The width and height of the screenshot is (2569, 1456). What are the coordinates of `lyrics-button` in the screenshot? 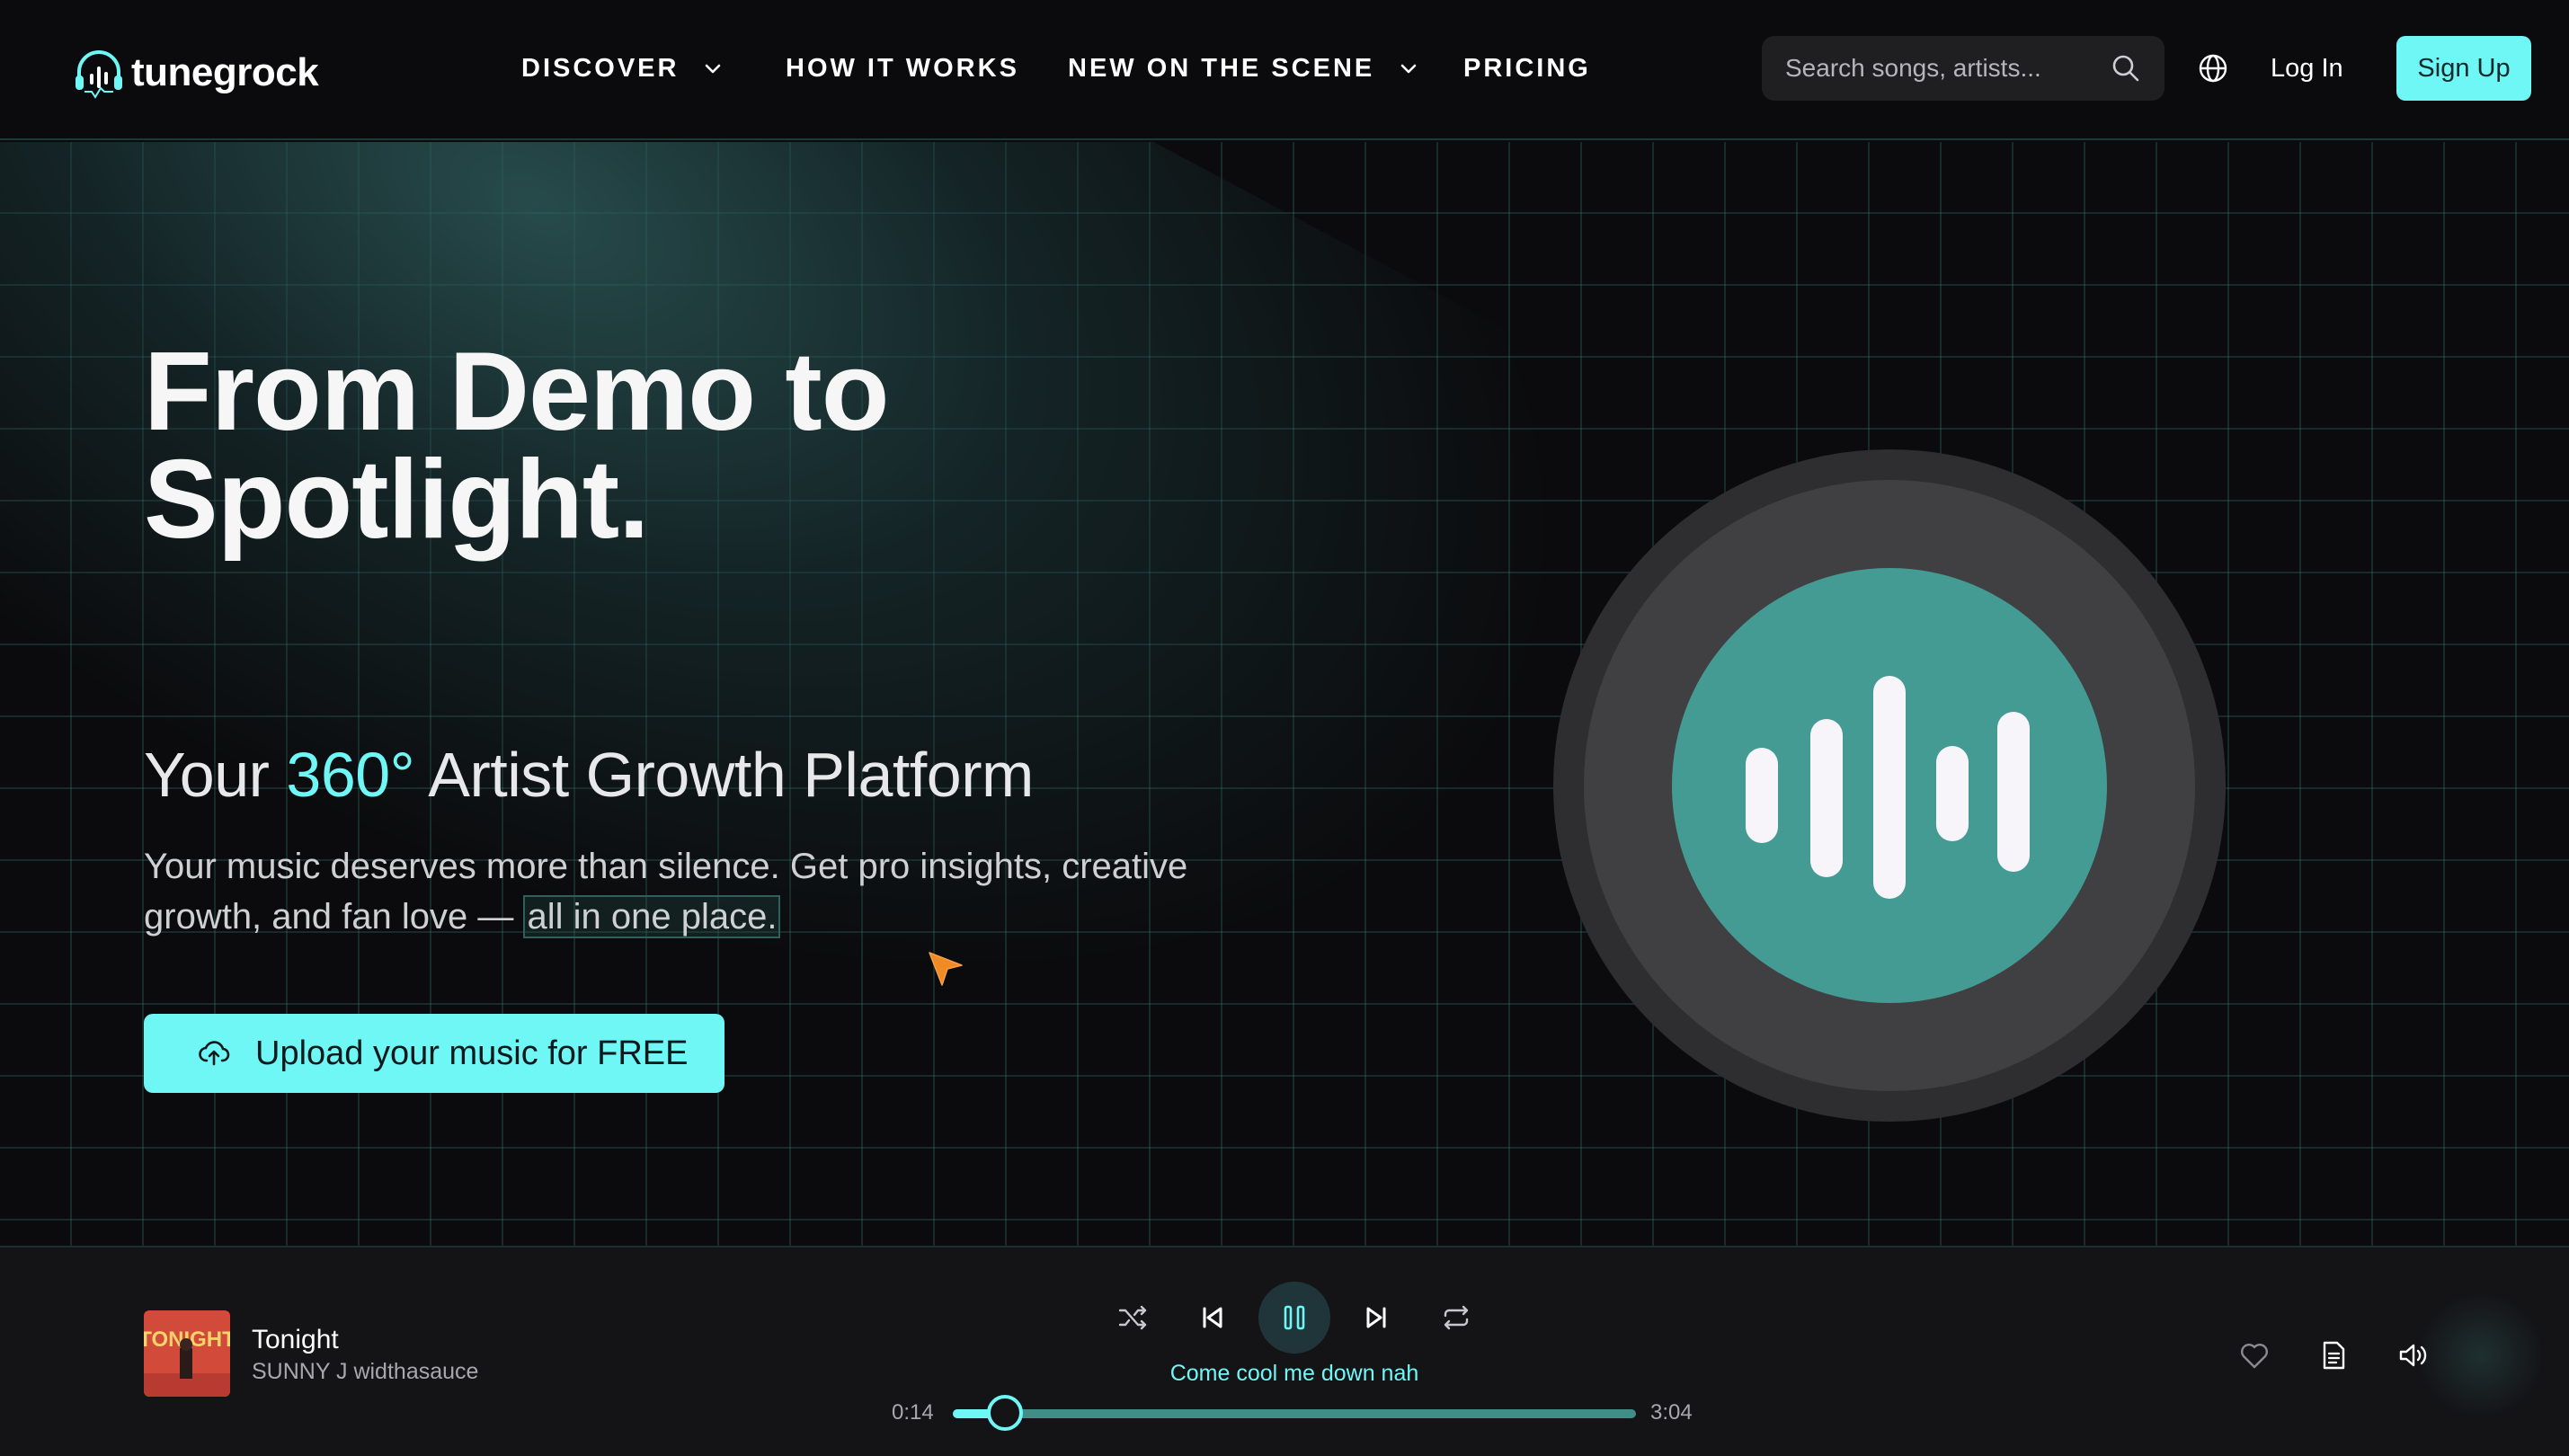 It's located at (2333, 1355).